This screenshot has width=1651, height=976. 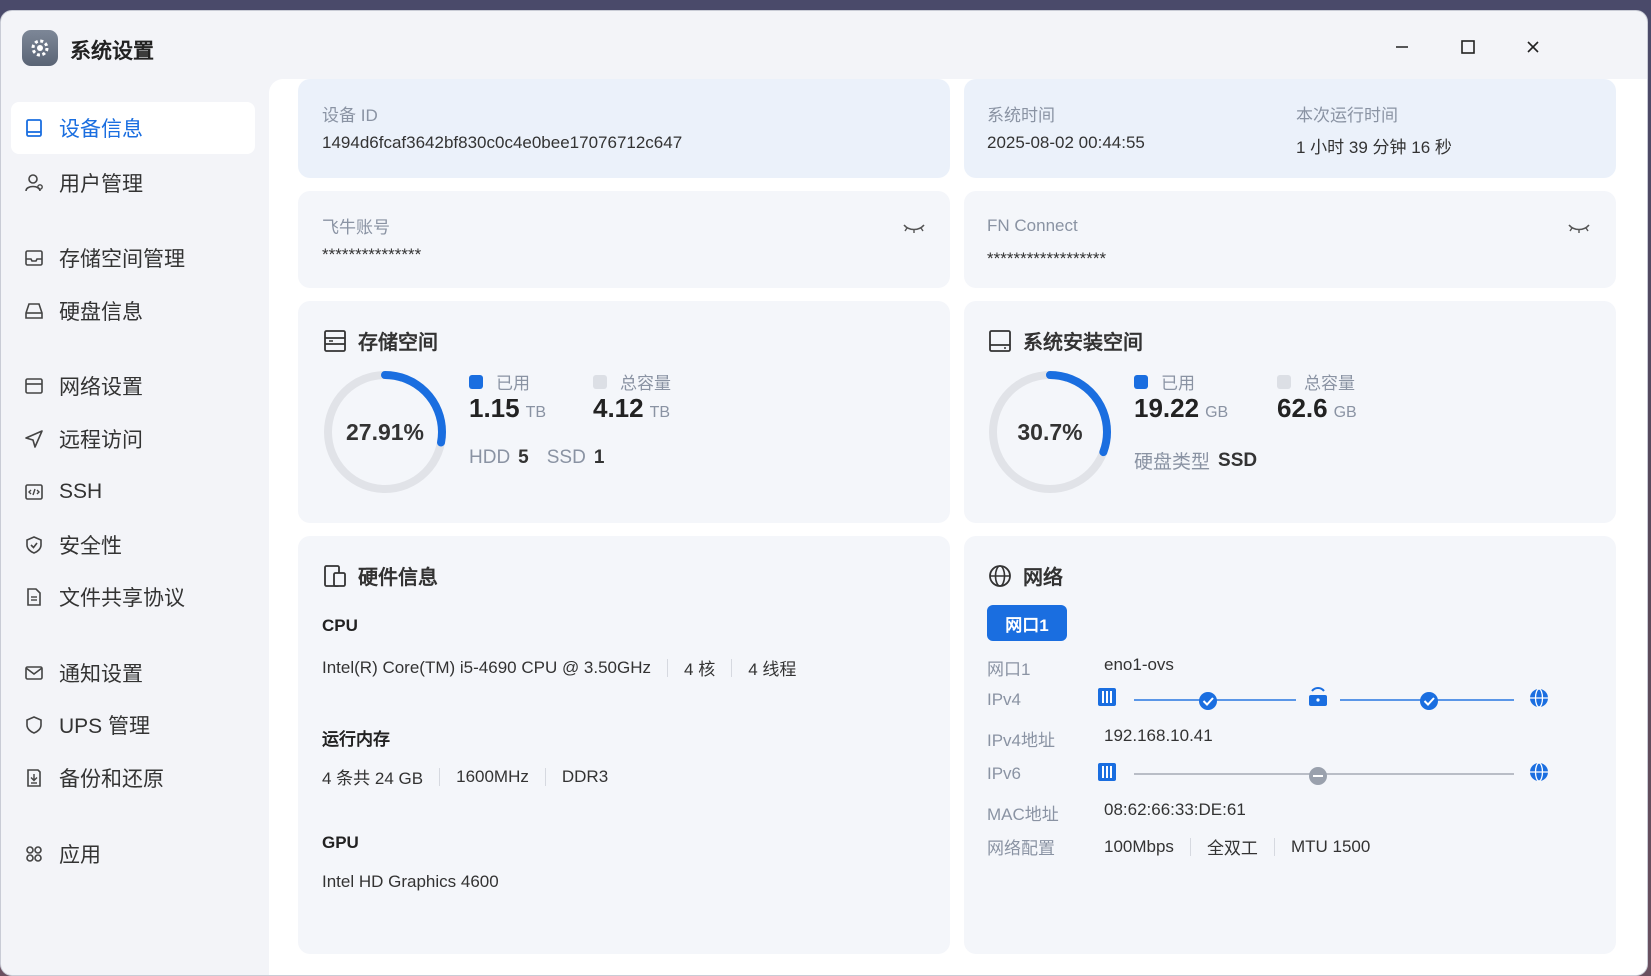 What do you see at coordinates (1032, 225) in the screenshot?
I see `fn-connect-label: FN Connect` at bounding box center [1032, 225].